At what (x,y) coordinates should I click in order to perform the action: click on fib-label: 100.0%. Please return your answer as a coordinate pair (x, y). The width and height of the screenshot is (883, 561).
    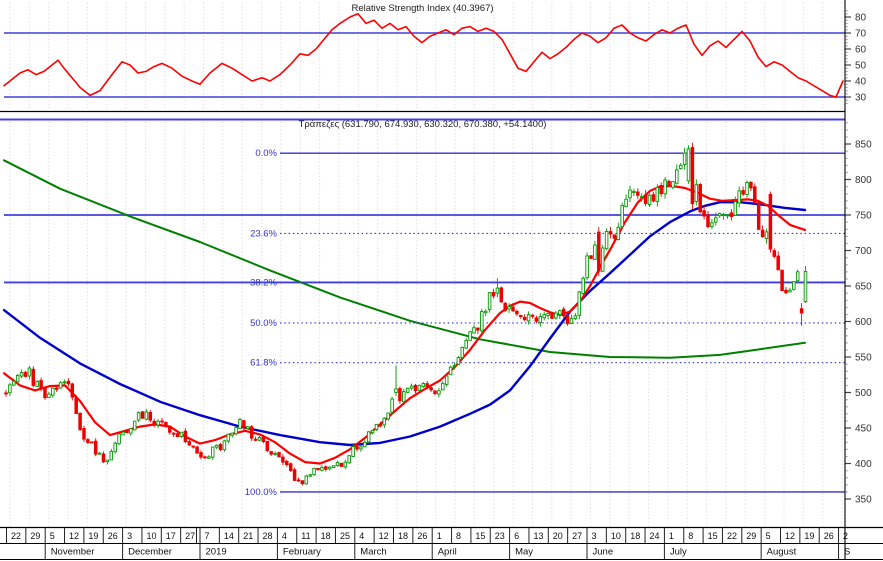
    Looking at the image, I should click on (261, 492).